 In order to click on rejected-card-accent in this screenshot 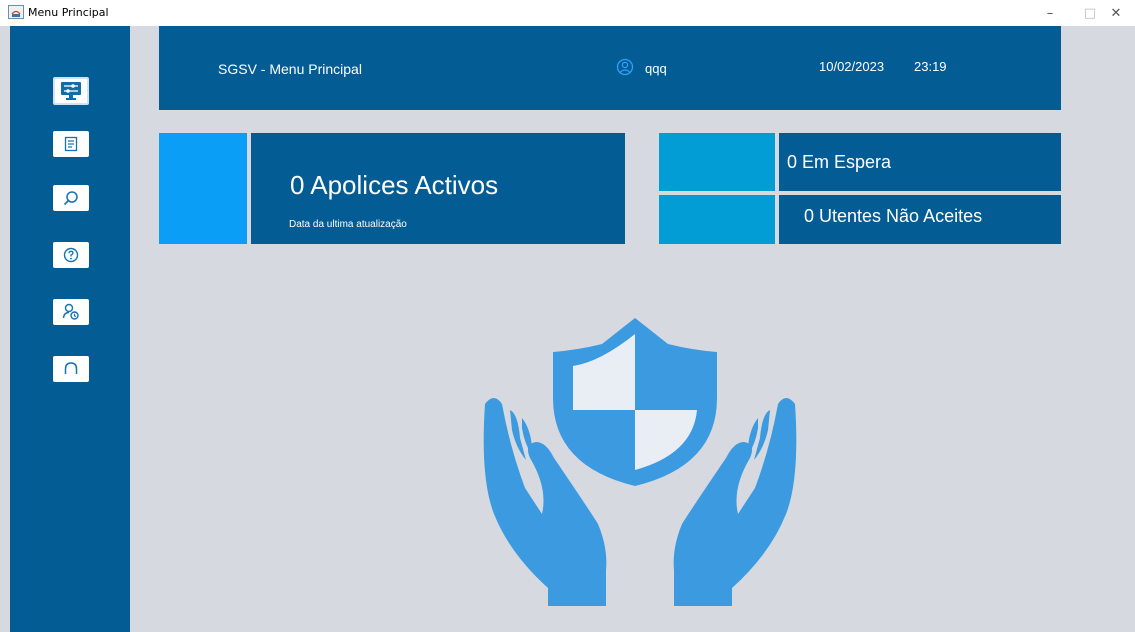, I will do `click(717, 219)`.